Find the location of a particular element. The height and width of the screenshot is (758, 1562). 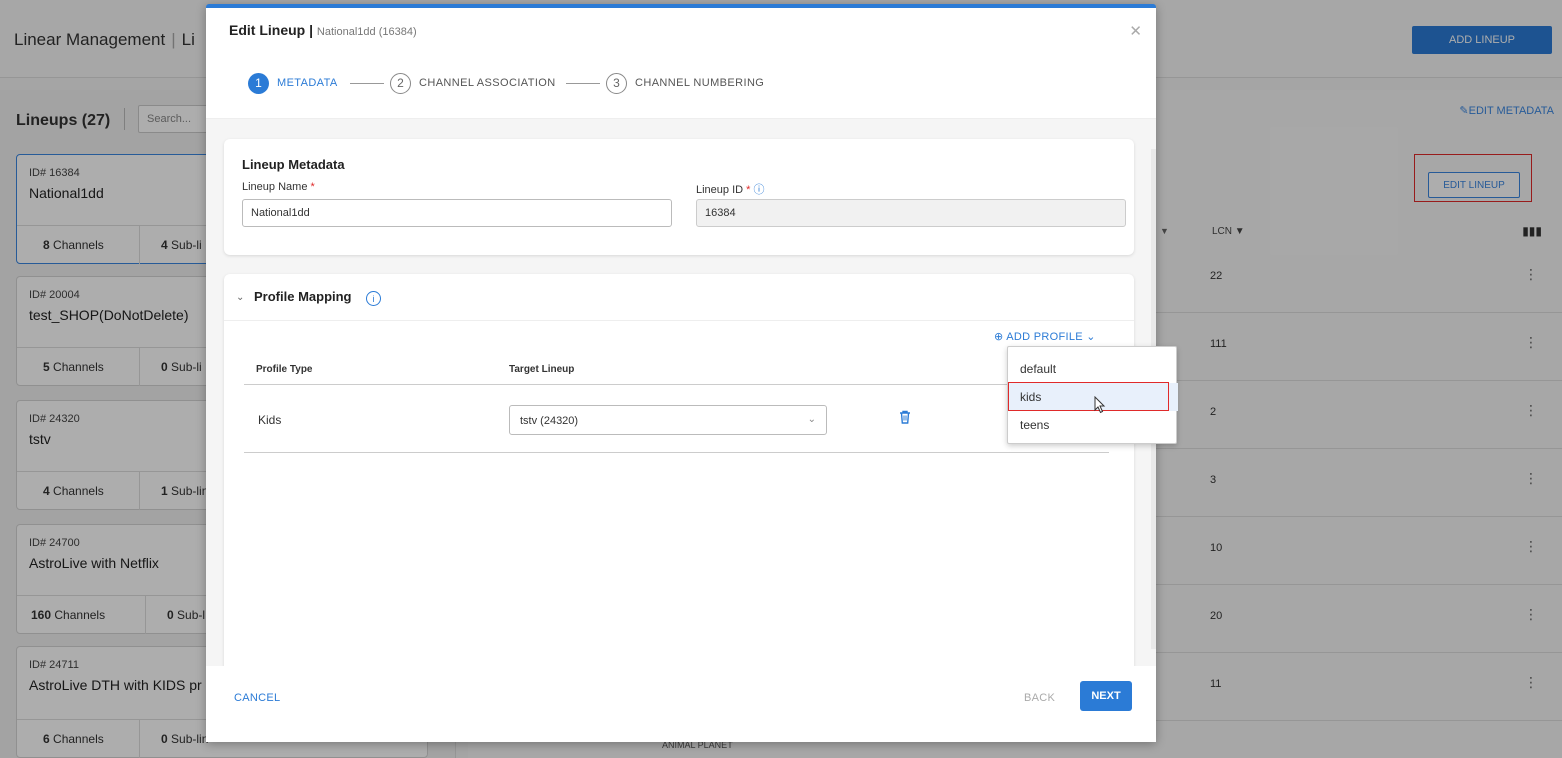

target-lineup-value: tstv (24320) is located at coordinates (549, 421).